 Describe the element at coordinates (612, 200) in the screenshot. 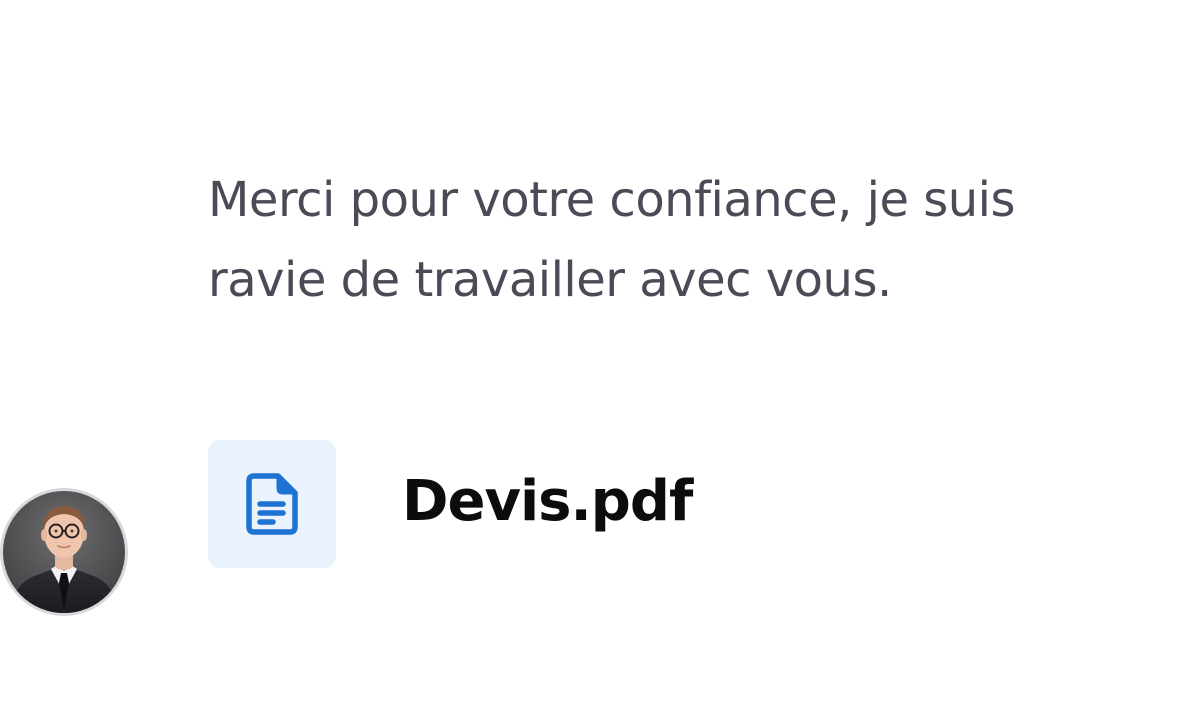

I see `message-line-1: Merci pour votre confiance, je suis` at that location.